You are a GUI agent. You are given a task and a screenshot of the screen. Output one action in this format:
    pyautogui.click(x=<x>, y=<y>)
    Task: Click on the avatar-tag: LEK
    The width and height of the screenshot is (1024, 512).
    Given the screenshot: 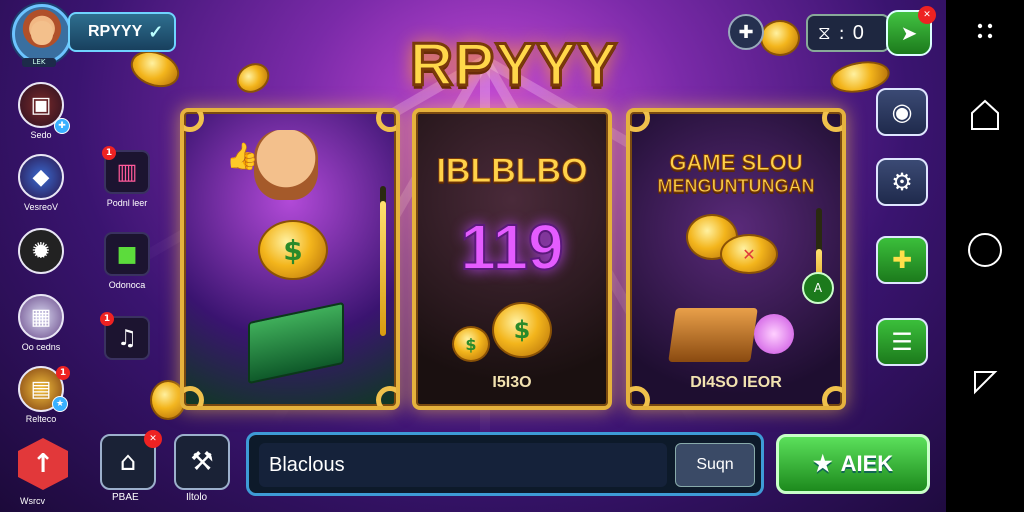 What is the action you would take?
    pyautogui.click(x=39, y=62)
    